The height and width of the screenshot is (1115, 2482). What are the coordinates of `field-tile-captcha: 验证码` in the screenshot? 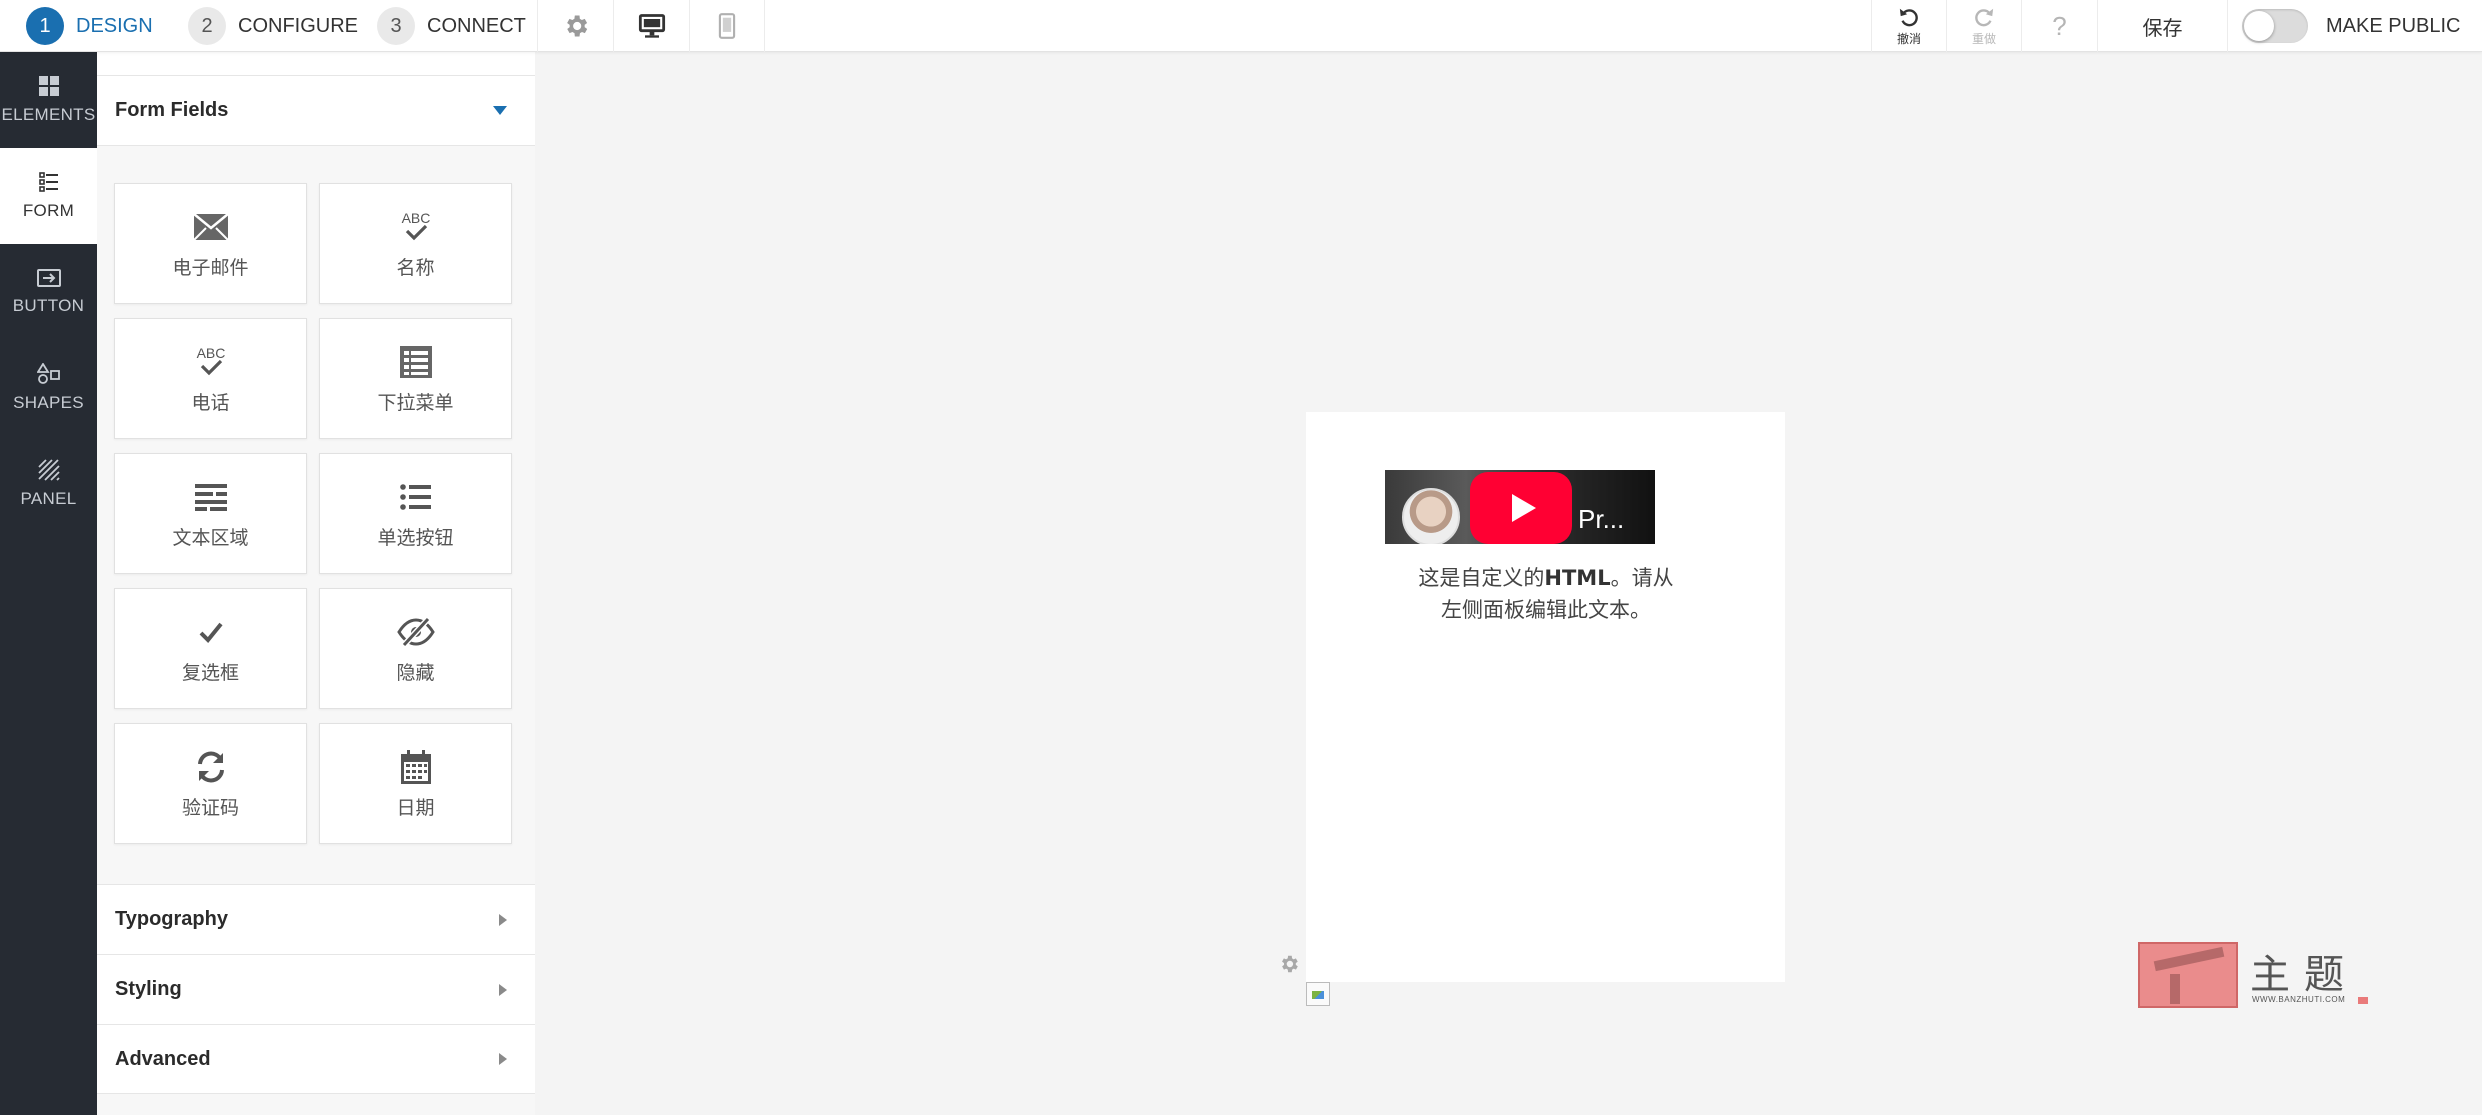 It's located at (210, 783).